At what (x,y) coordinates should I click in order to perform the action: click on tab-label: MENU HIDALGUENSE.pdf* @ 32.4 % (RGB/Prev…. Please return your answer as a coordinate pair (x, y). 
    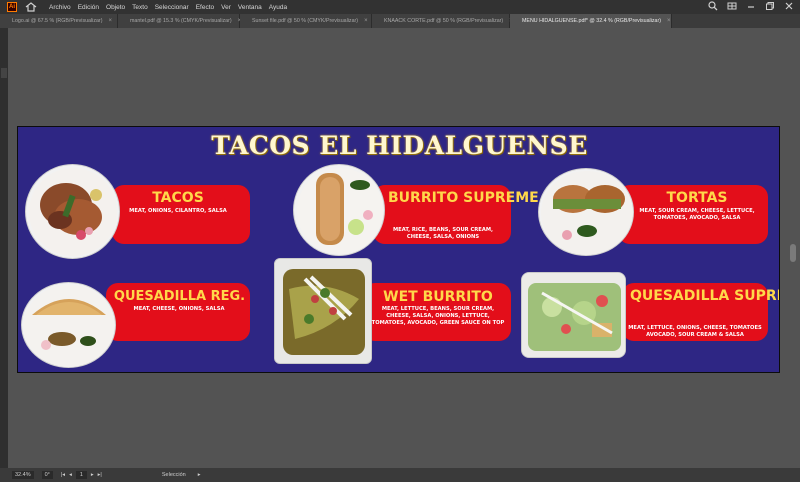
    Looking at the image, I should click on (592, 21).